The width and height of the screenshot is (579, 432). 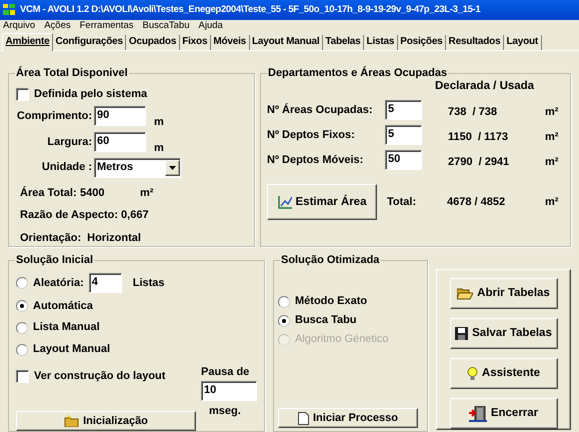 I want to click on field-label: Unidade :, so click(x=66, y=168).